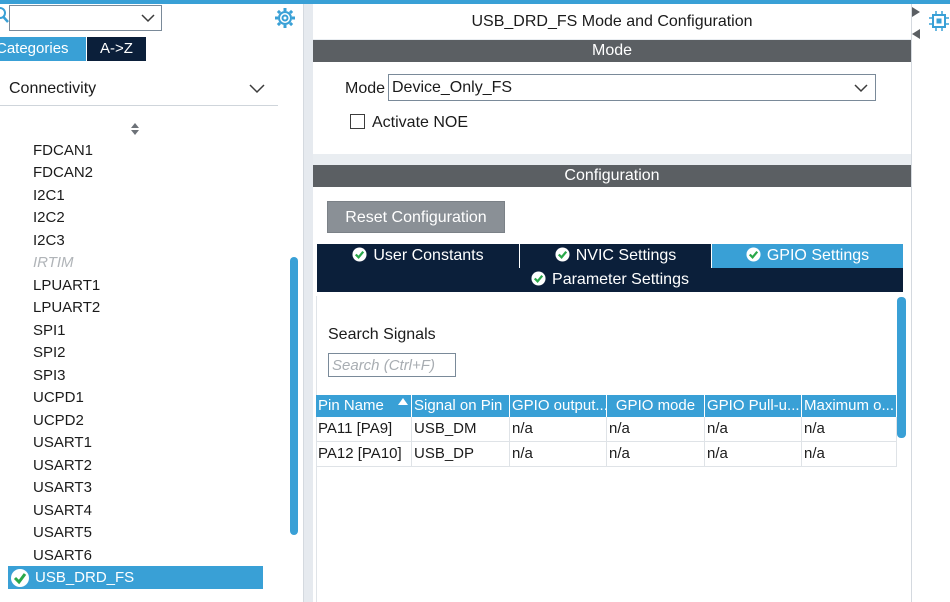 This screenshot has width=950, height=602. Describe the element at coordinates (139, 91) in the screenshot. I see `category-connectivity: Connectivity` at that location.